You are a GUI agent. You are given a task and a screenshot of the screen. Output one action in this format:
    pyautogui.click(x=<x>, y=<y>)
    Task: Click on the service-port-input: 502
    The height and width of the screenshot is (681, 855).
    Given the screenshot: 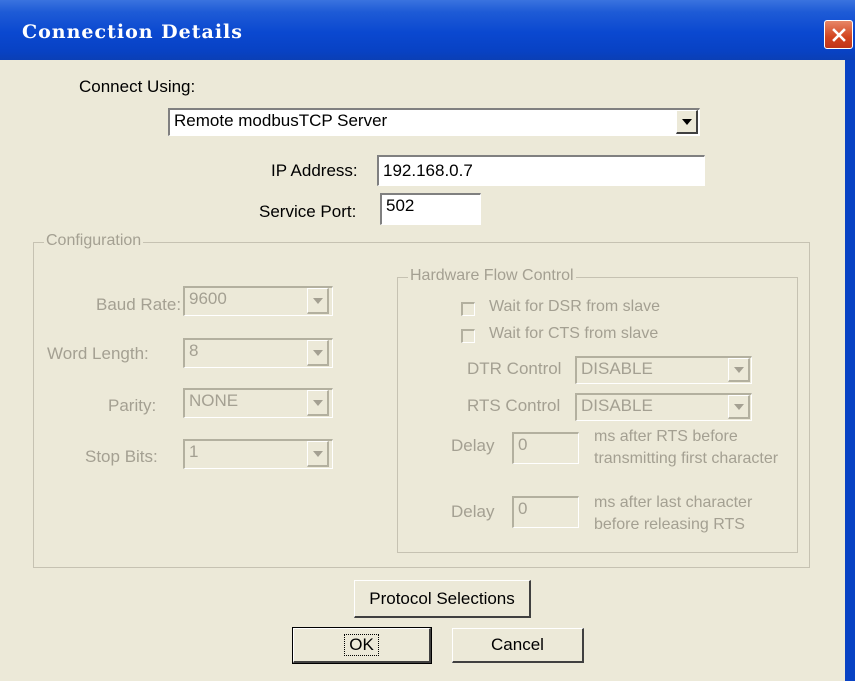 What is the action you would take?
    pyautogui.click(x=430, y=209)
    